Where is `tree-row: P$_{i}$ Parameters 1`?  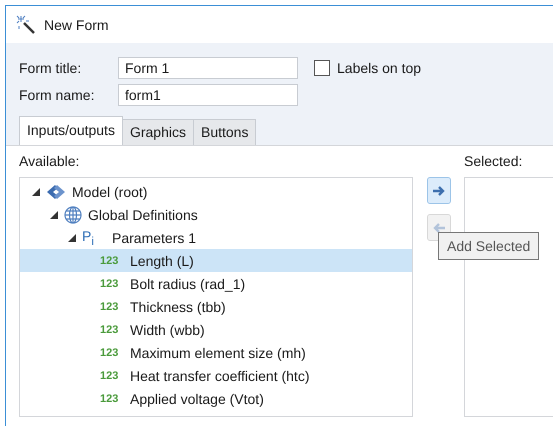
tree-row: P$_{i}$ Parameters 1 is located at coordinates (216, 237).